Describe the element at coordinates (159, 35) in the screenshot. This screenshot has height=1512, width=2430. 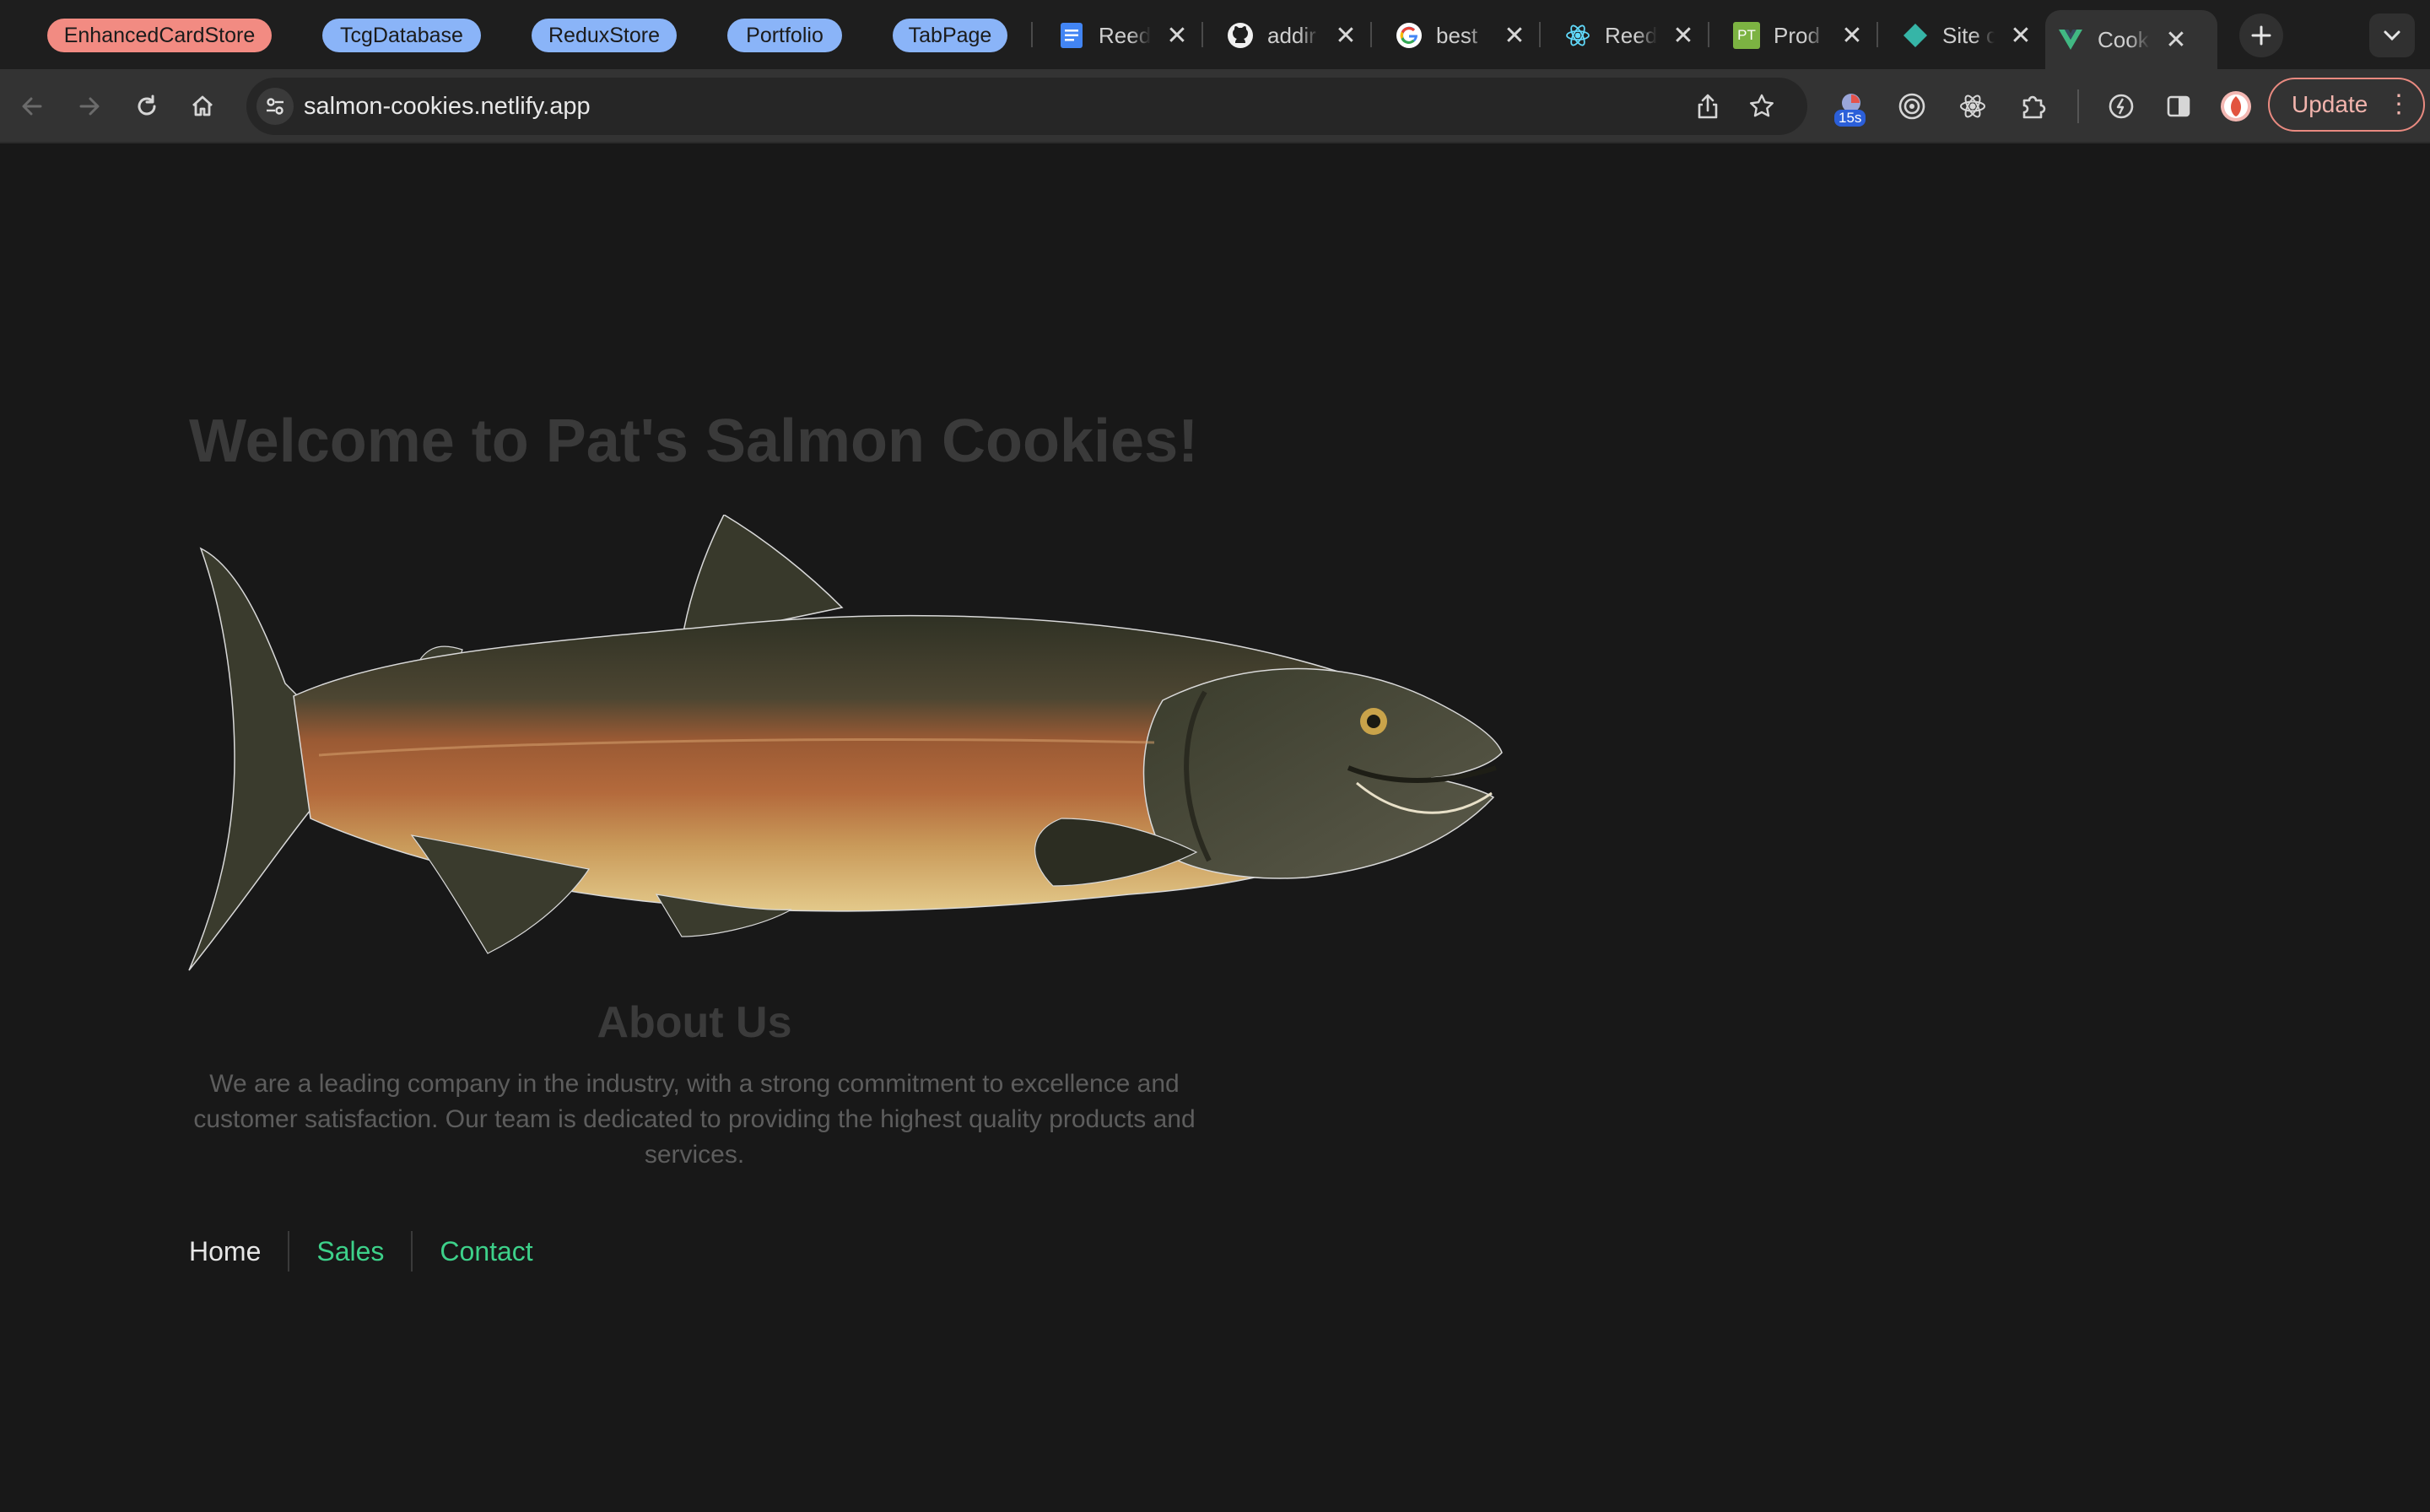
I see `tab-group-enhancedcardstore: EnhancedCardStore` at that location.